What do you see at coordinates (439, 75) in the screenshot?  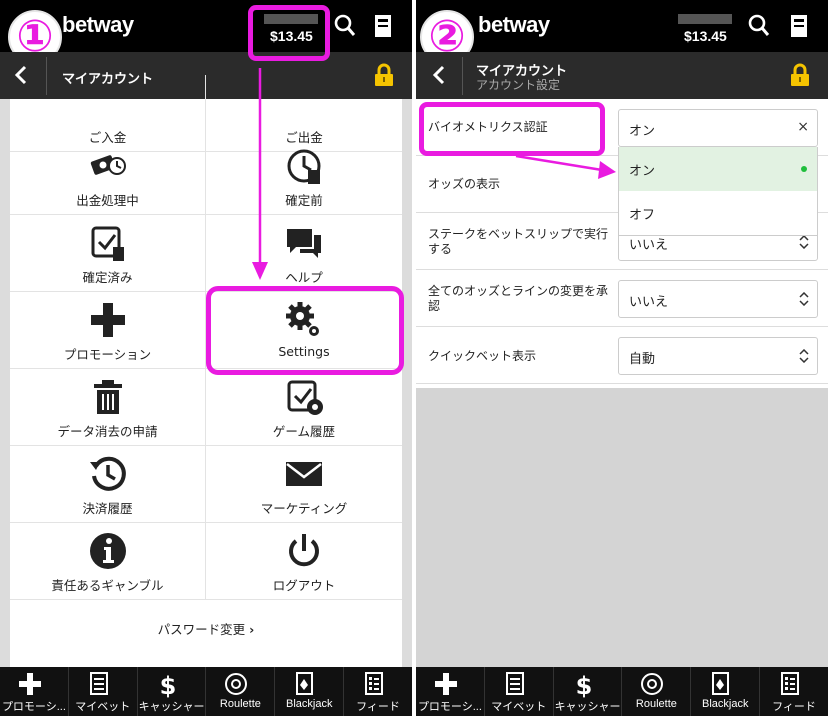 I see `back-arrow-icon` at bounding box center [439, 75].